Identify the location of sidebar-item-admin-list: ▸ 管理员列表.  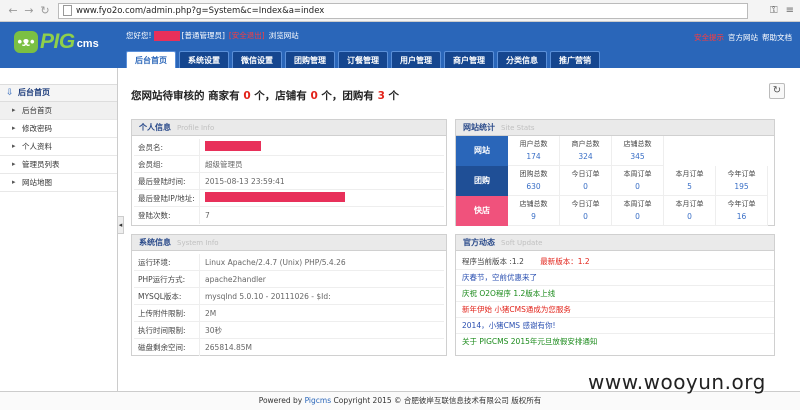
(58, 165).